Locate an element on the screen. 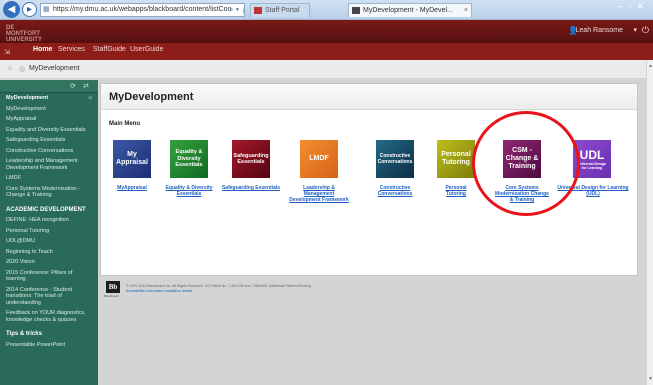  browser-tab-mydevelopment: MyDevelopment - MyDevel... × is located at coordinates (410, 10).